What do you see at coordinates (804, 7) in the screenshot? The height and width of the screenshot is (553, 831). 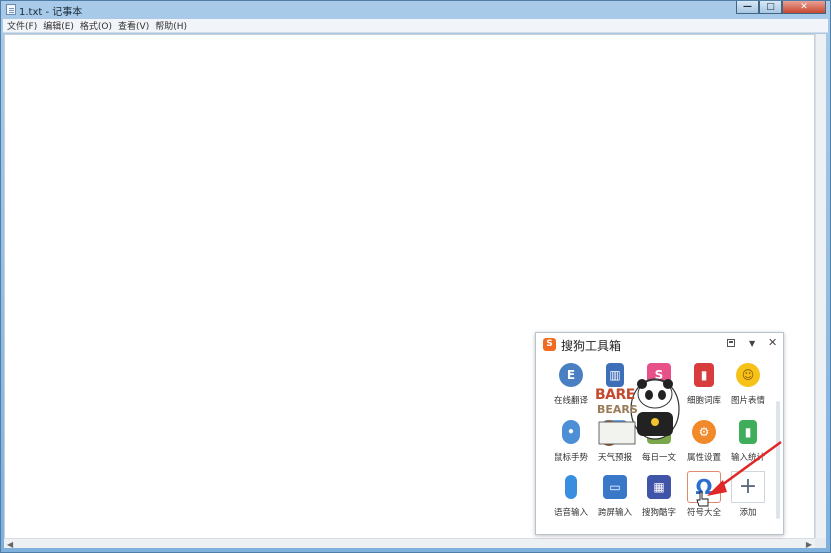 I see `close-button: ✕` at bounding box center [804, 7].